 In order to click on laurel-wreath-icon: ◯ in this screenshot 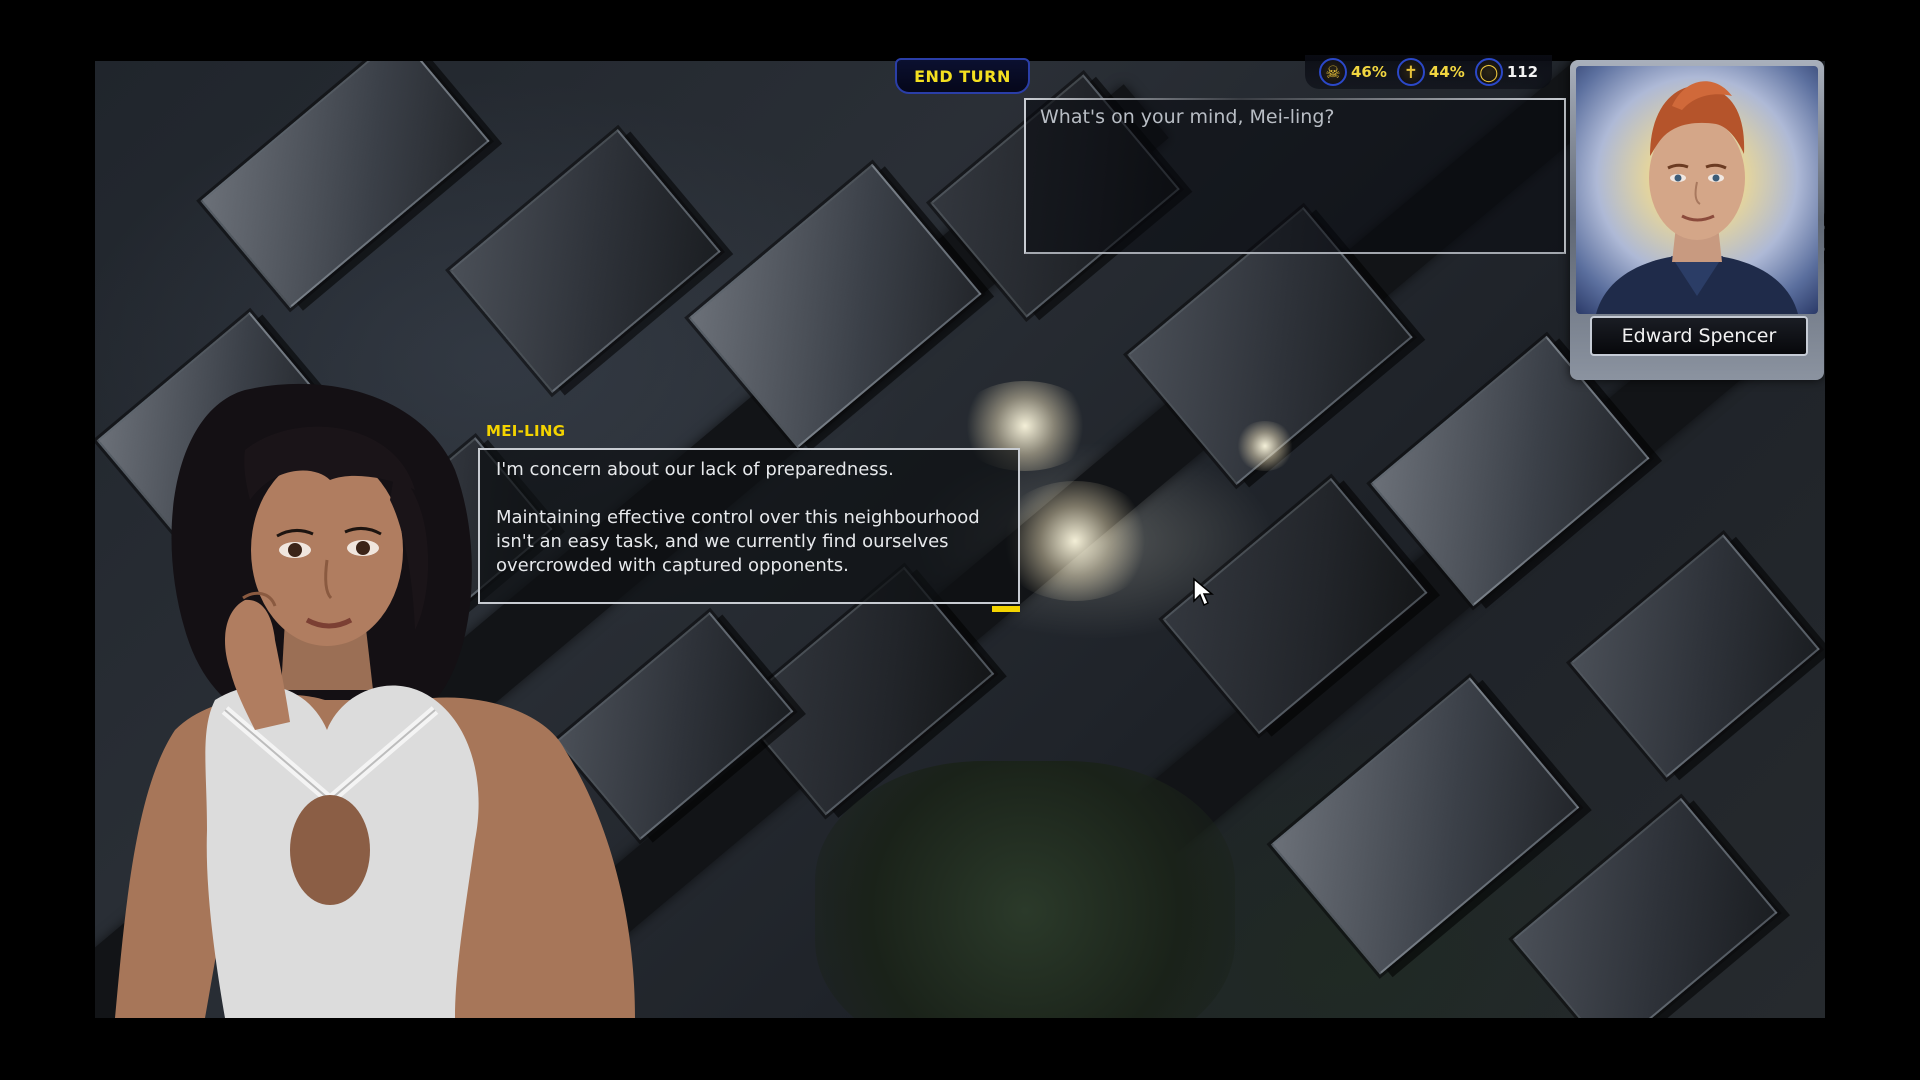, I will do `click(1489, 72)`.